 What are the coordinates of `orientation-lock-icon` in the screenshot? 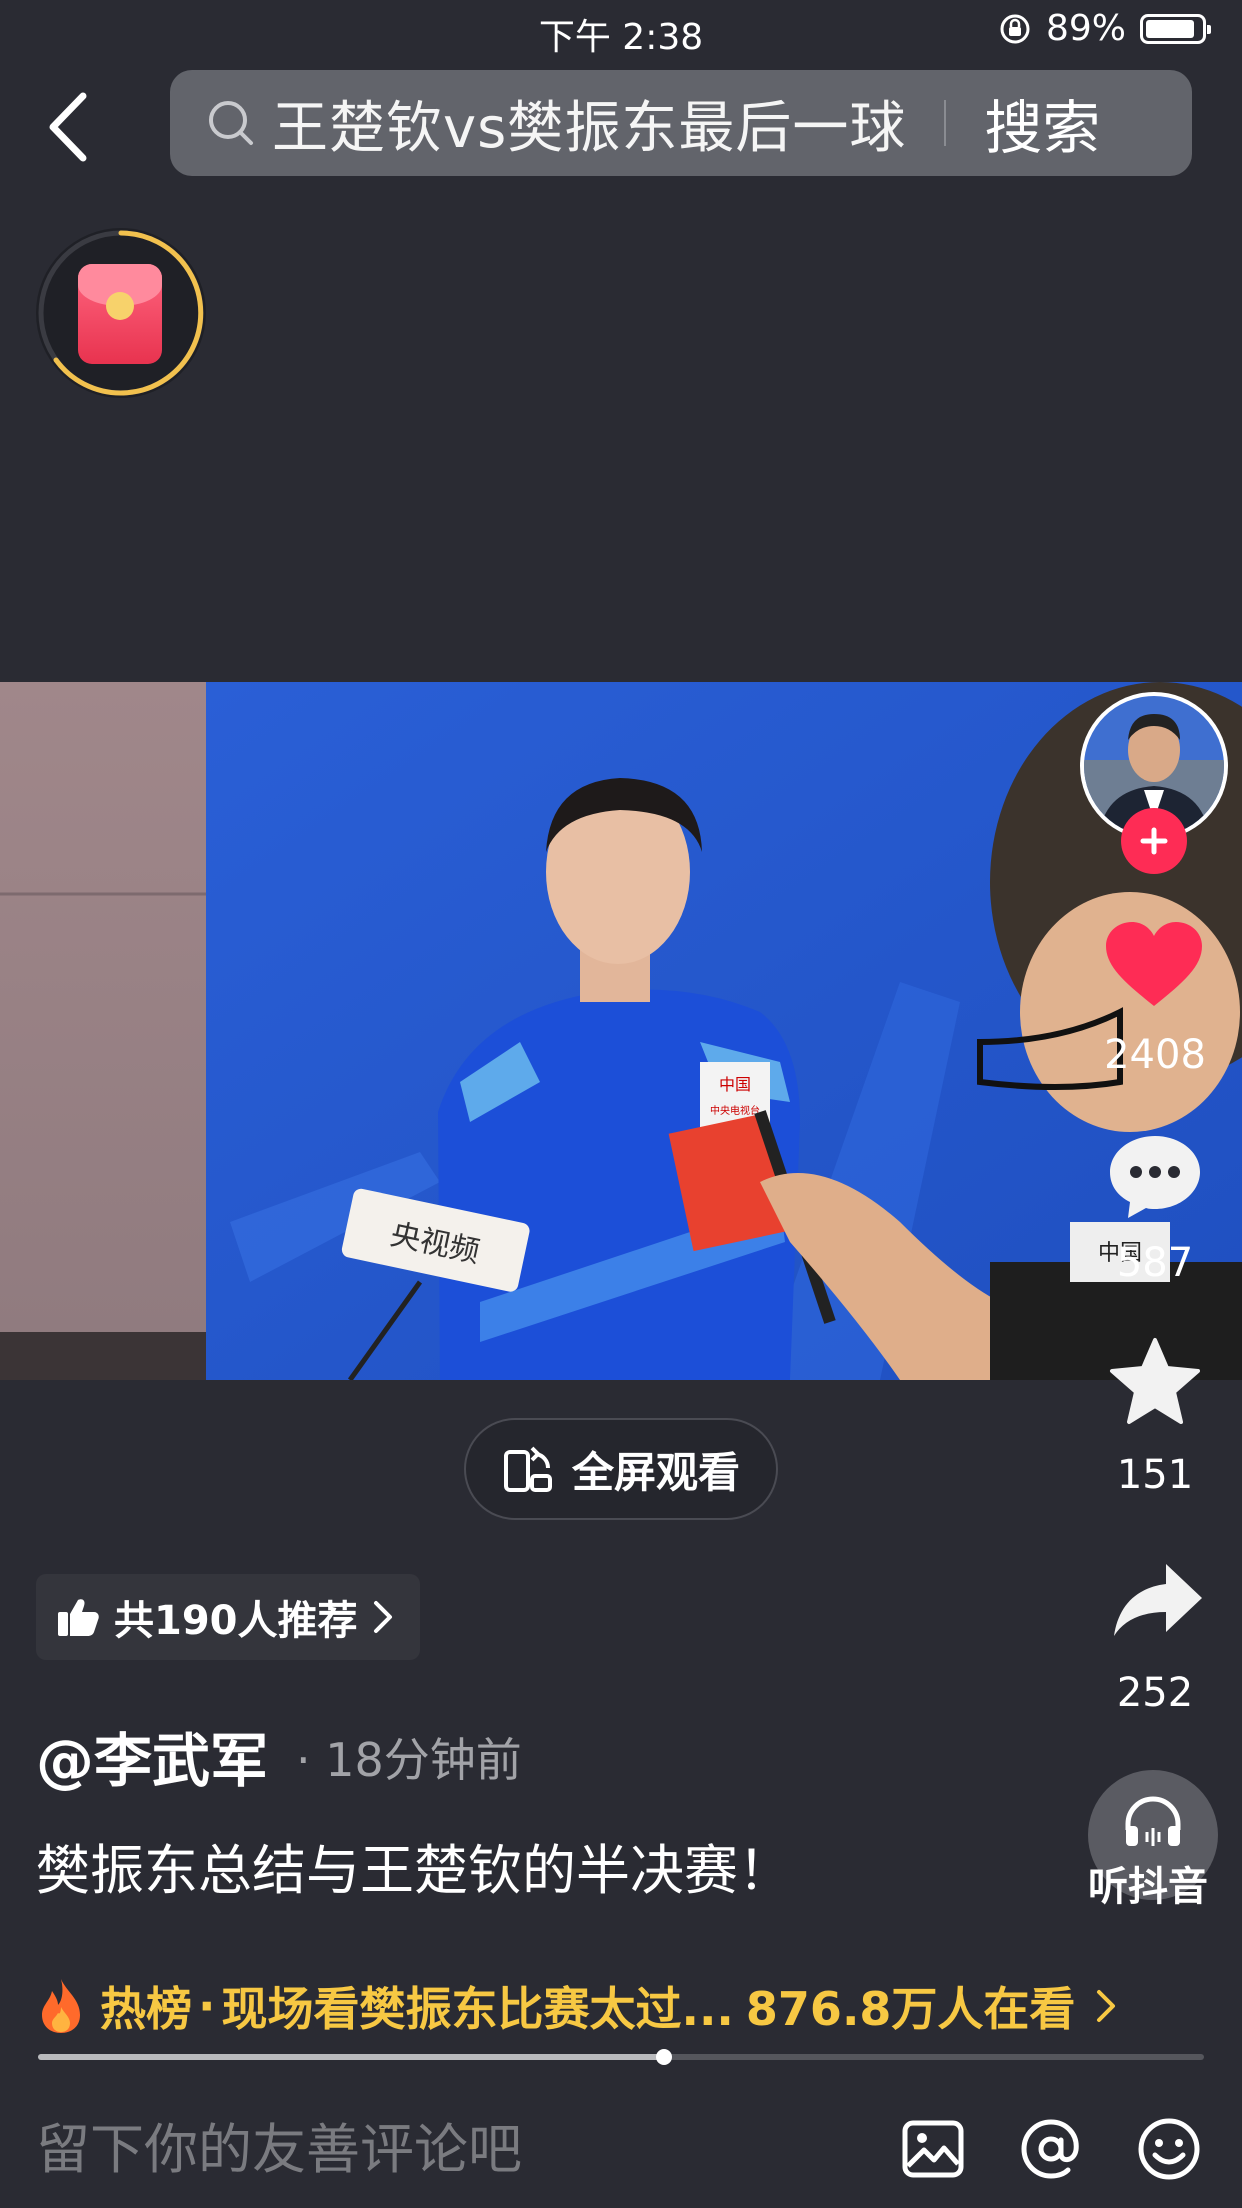 It's located at (1015, 28).